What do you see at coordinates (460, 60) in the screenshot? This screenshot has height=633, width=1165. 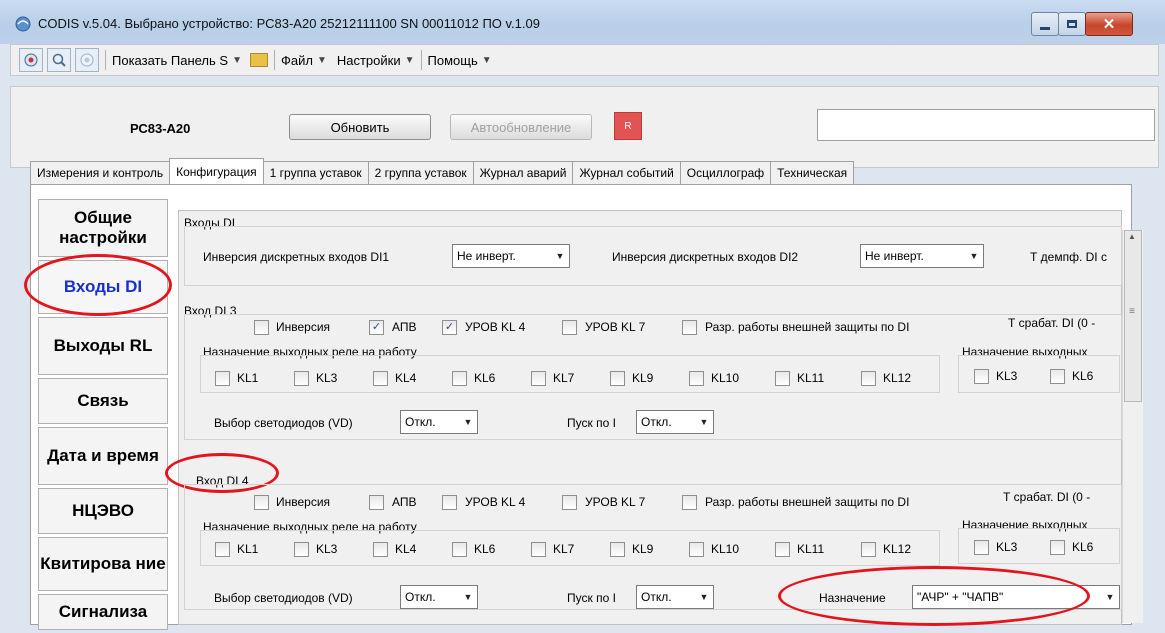 I see `help-menu: Помощь ▼` at bounding box center [460, 60].